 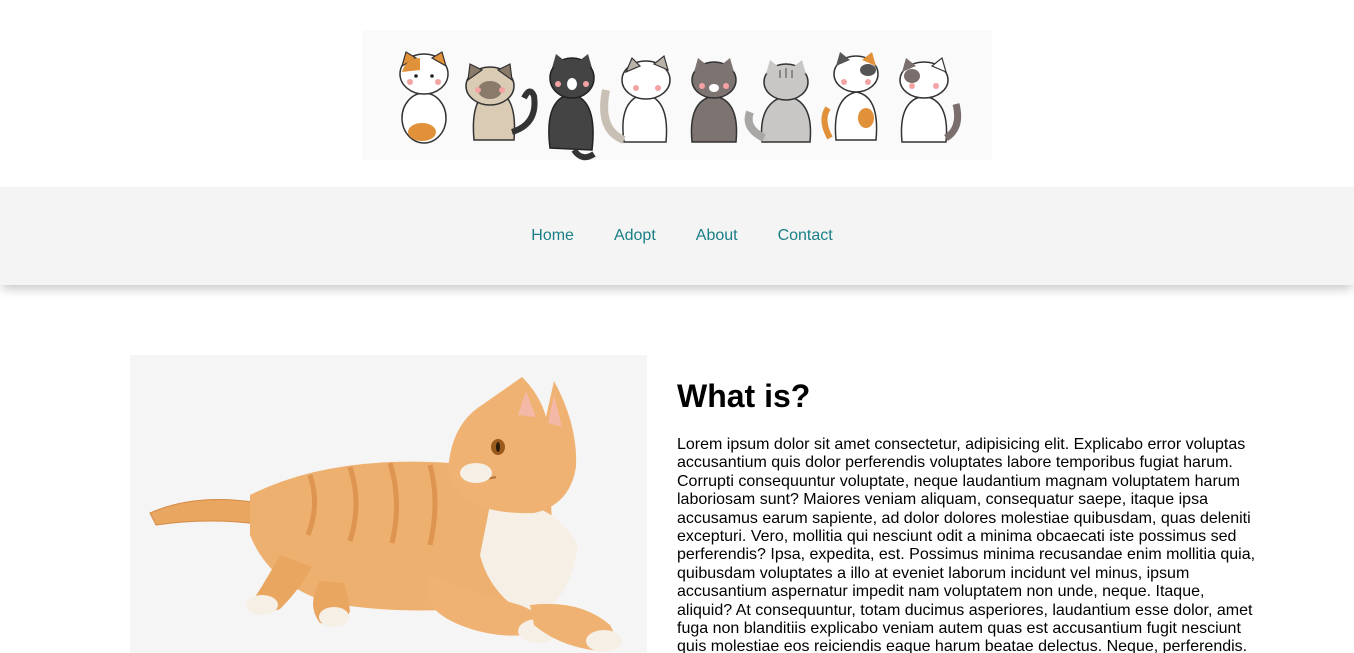 I want to click on nav-item-about: About, so click(x=717, y=236).